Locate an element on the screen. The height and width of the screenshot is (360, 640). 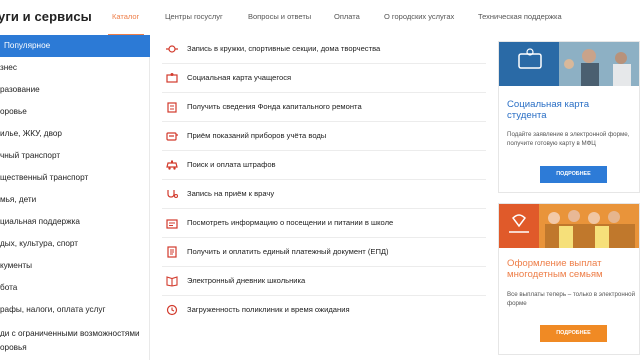
sidebar-item-business: знес is located at coordinates (75, 68).